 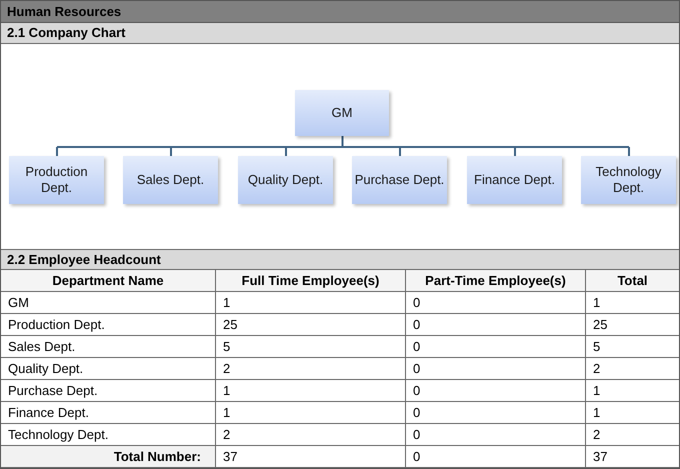 I want to click on column-header: Total, so click(x=632, y=281).